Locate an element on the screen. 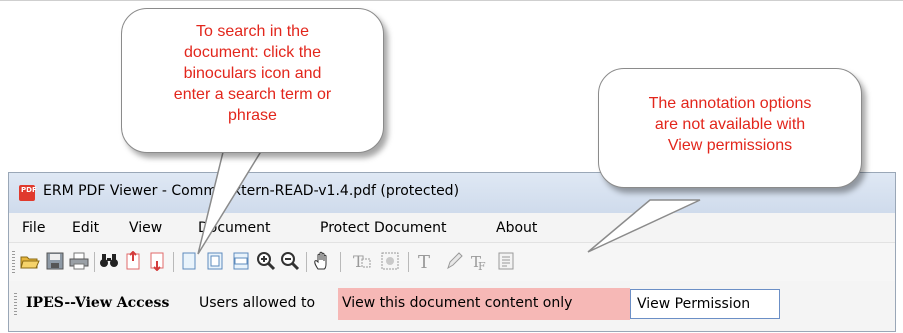 The width and height of the screenshot is (903, 333). annotation-callout-line-3: View permissions is located at coordinates (730, 145).